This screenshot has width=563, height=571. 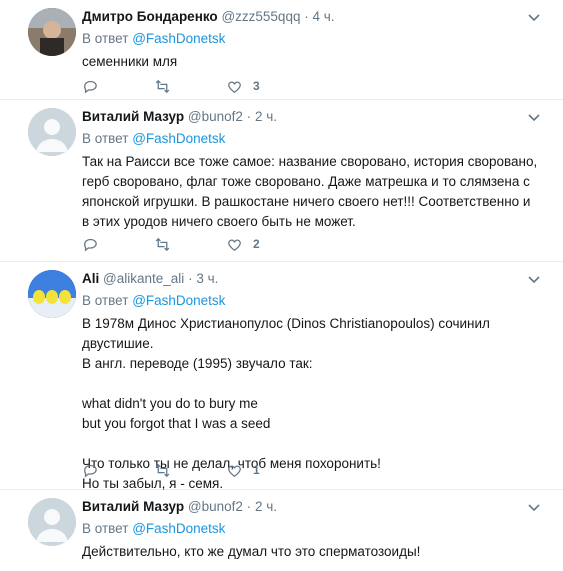 I want to click on author-name: Ali, so click(x=90, y=278).